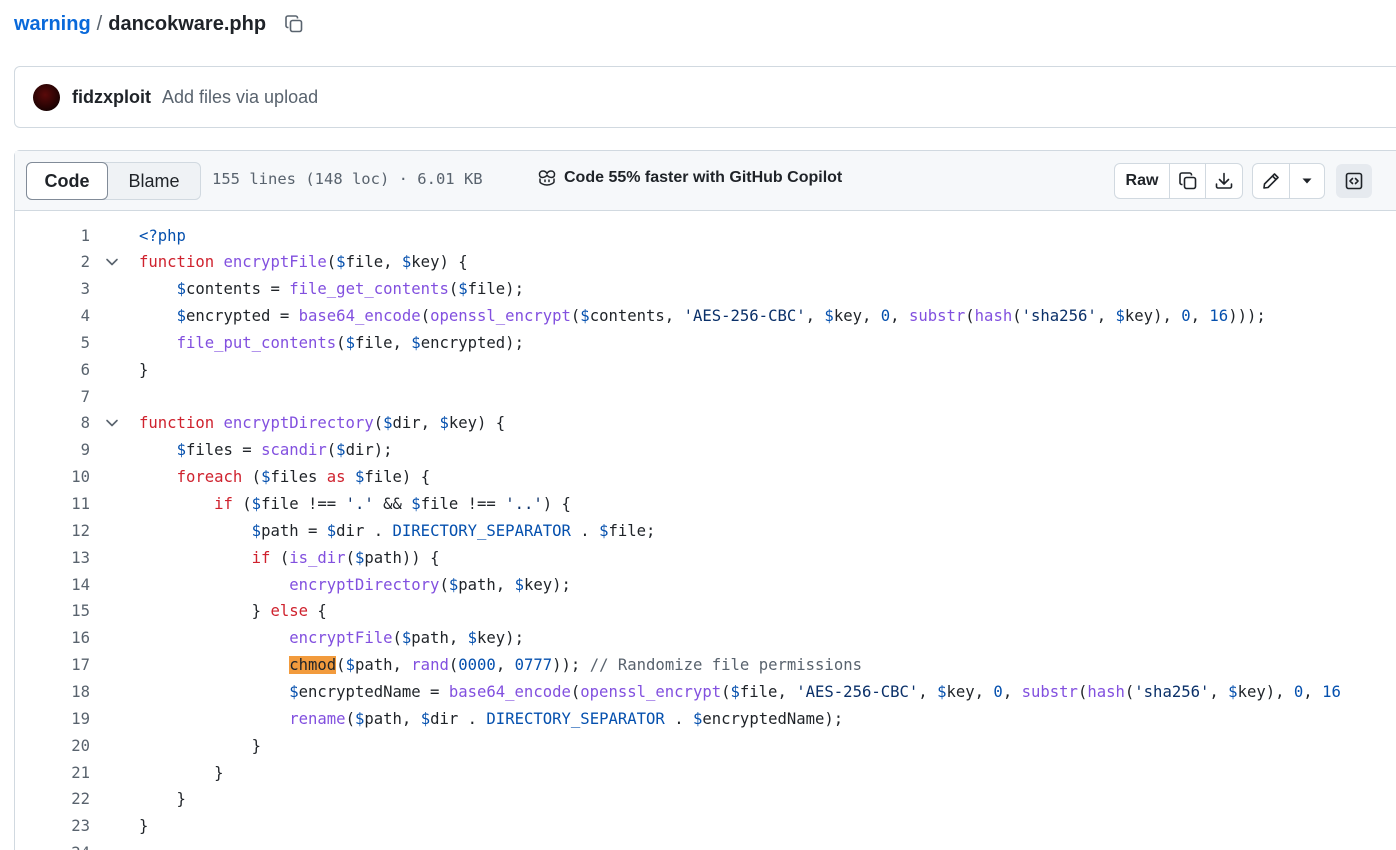 The image size is (1396, 850). What do you see at coordinates (52, 692) in the screenshot?
I see `line-number: 18` at bounding box center [52, 692].